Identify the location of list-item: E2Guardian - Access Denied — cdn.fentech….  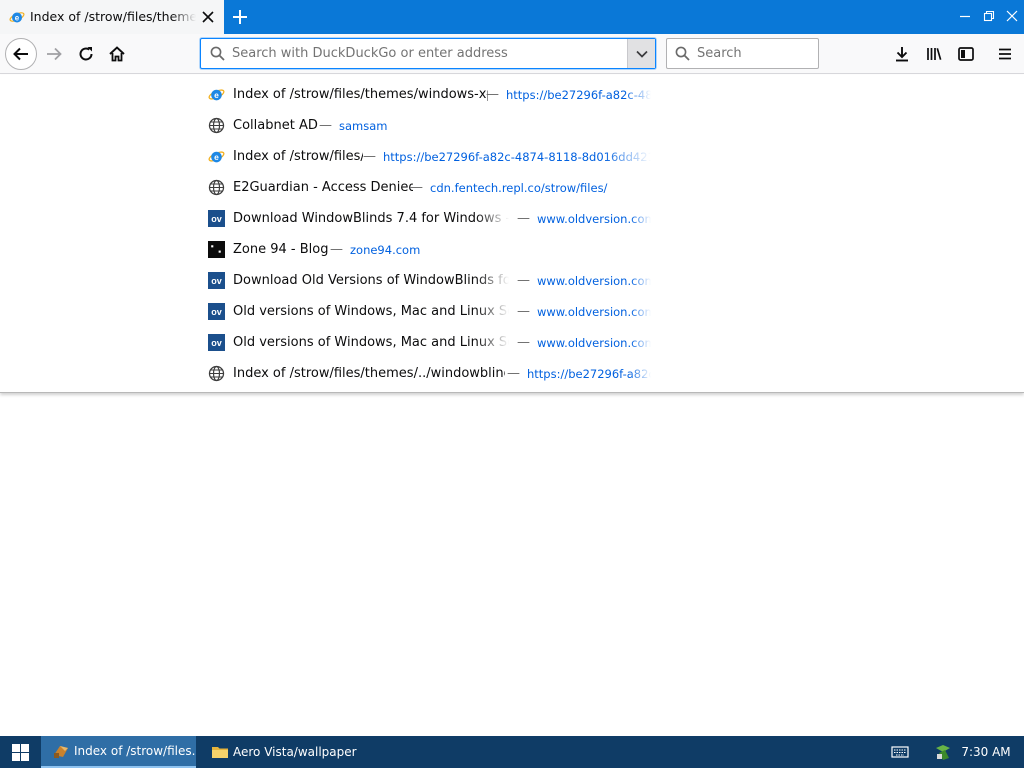
(512, 187).